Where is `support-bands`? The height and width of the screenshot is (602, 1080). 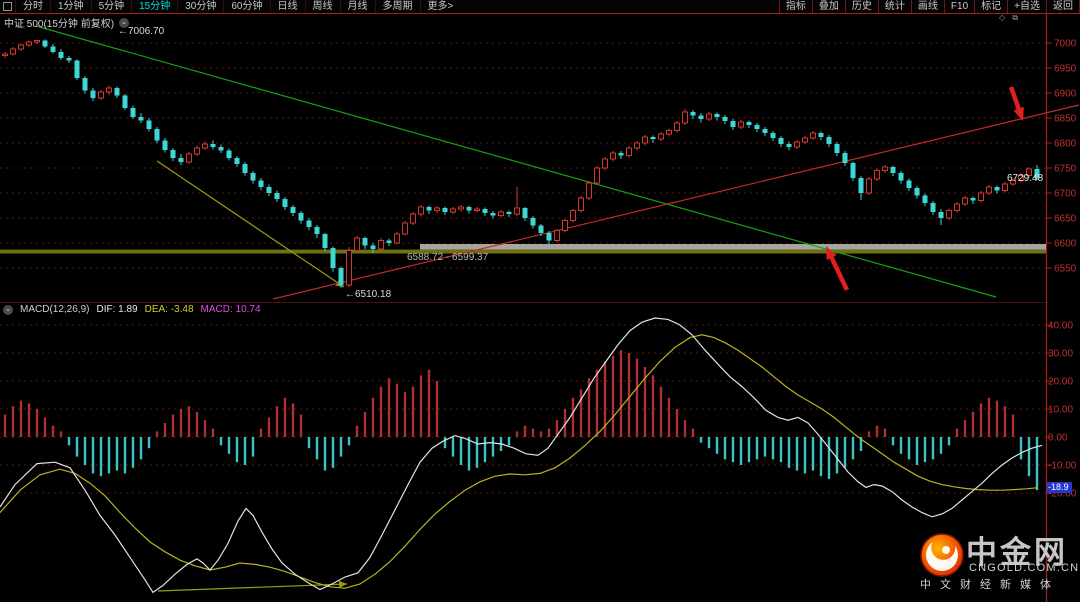
support-bands is located at coordinates (523, 249).